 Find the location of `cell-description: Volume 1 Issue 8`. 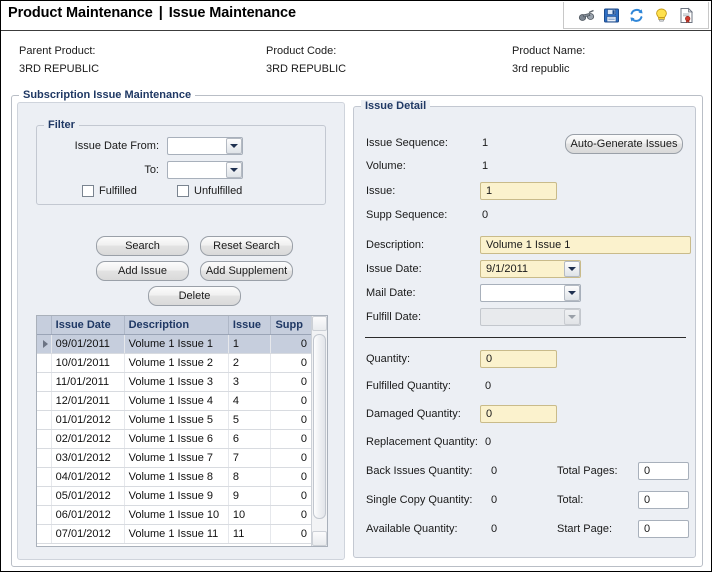

cell-description: Volume 1 Issue 8 is located at coordinates (176, 477).